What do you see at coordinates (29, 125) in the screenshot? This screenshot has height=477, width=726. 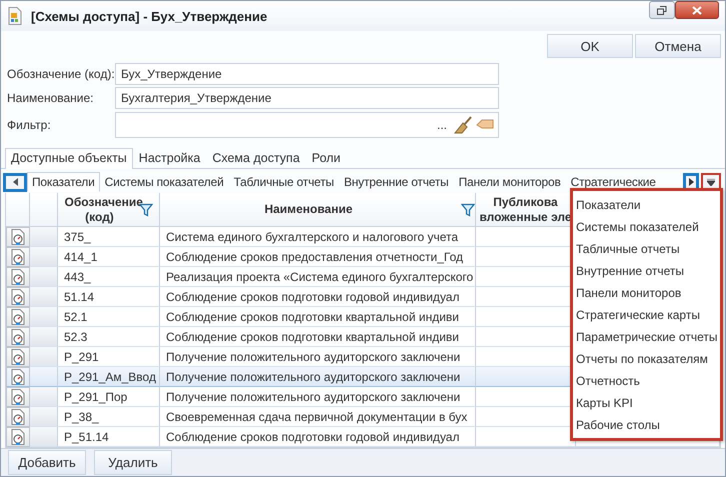 I see `field-label: Фильтр:` at bounding box center [29, 125].